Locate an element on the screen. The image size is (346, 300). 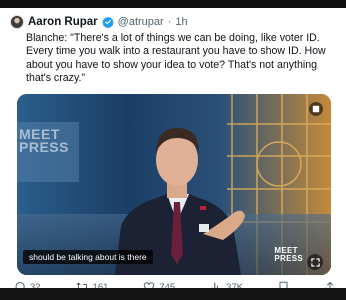
bottom-bar is located at coordinates (173, 294).